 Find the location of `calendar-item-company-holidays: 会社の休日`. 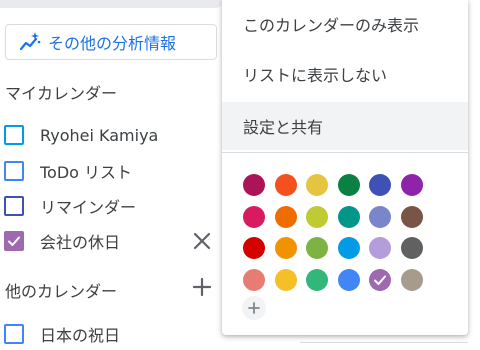

calendar-item-company-holidays: 会社の休日 is located at coordinates (62, 241).